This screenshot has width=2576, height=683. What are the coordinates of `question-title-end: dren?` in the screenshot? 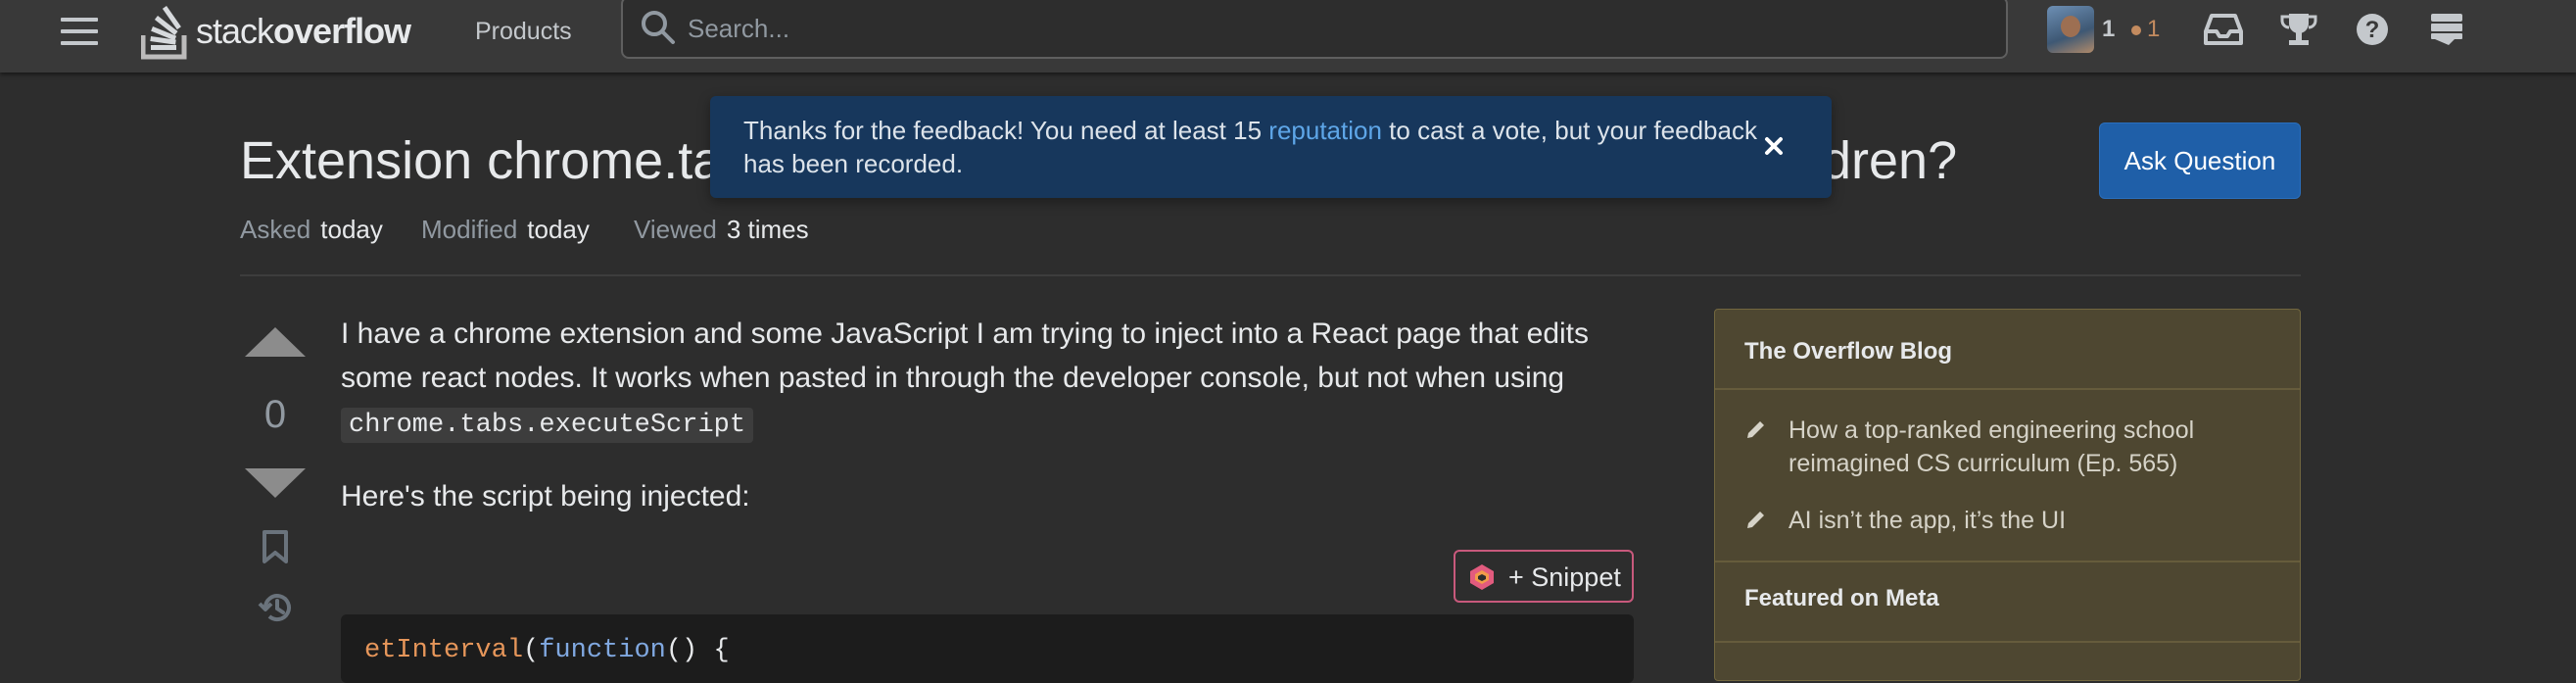 It's located at (1890, 160).